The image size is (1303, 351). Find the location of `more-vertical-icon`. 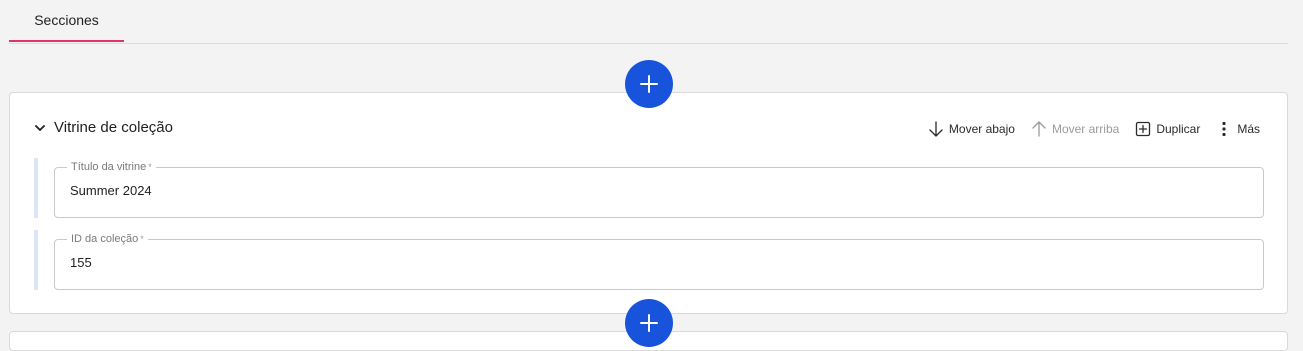

more-vertical-icon is located at coordinates (1224, 129).